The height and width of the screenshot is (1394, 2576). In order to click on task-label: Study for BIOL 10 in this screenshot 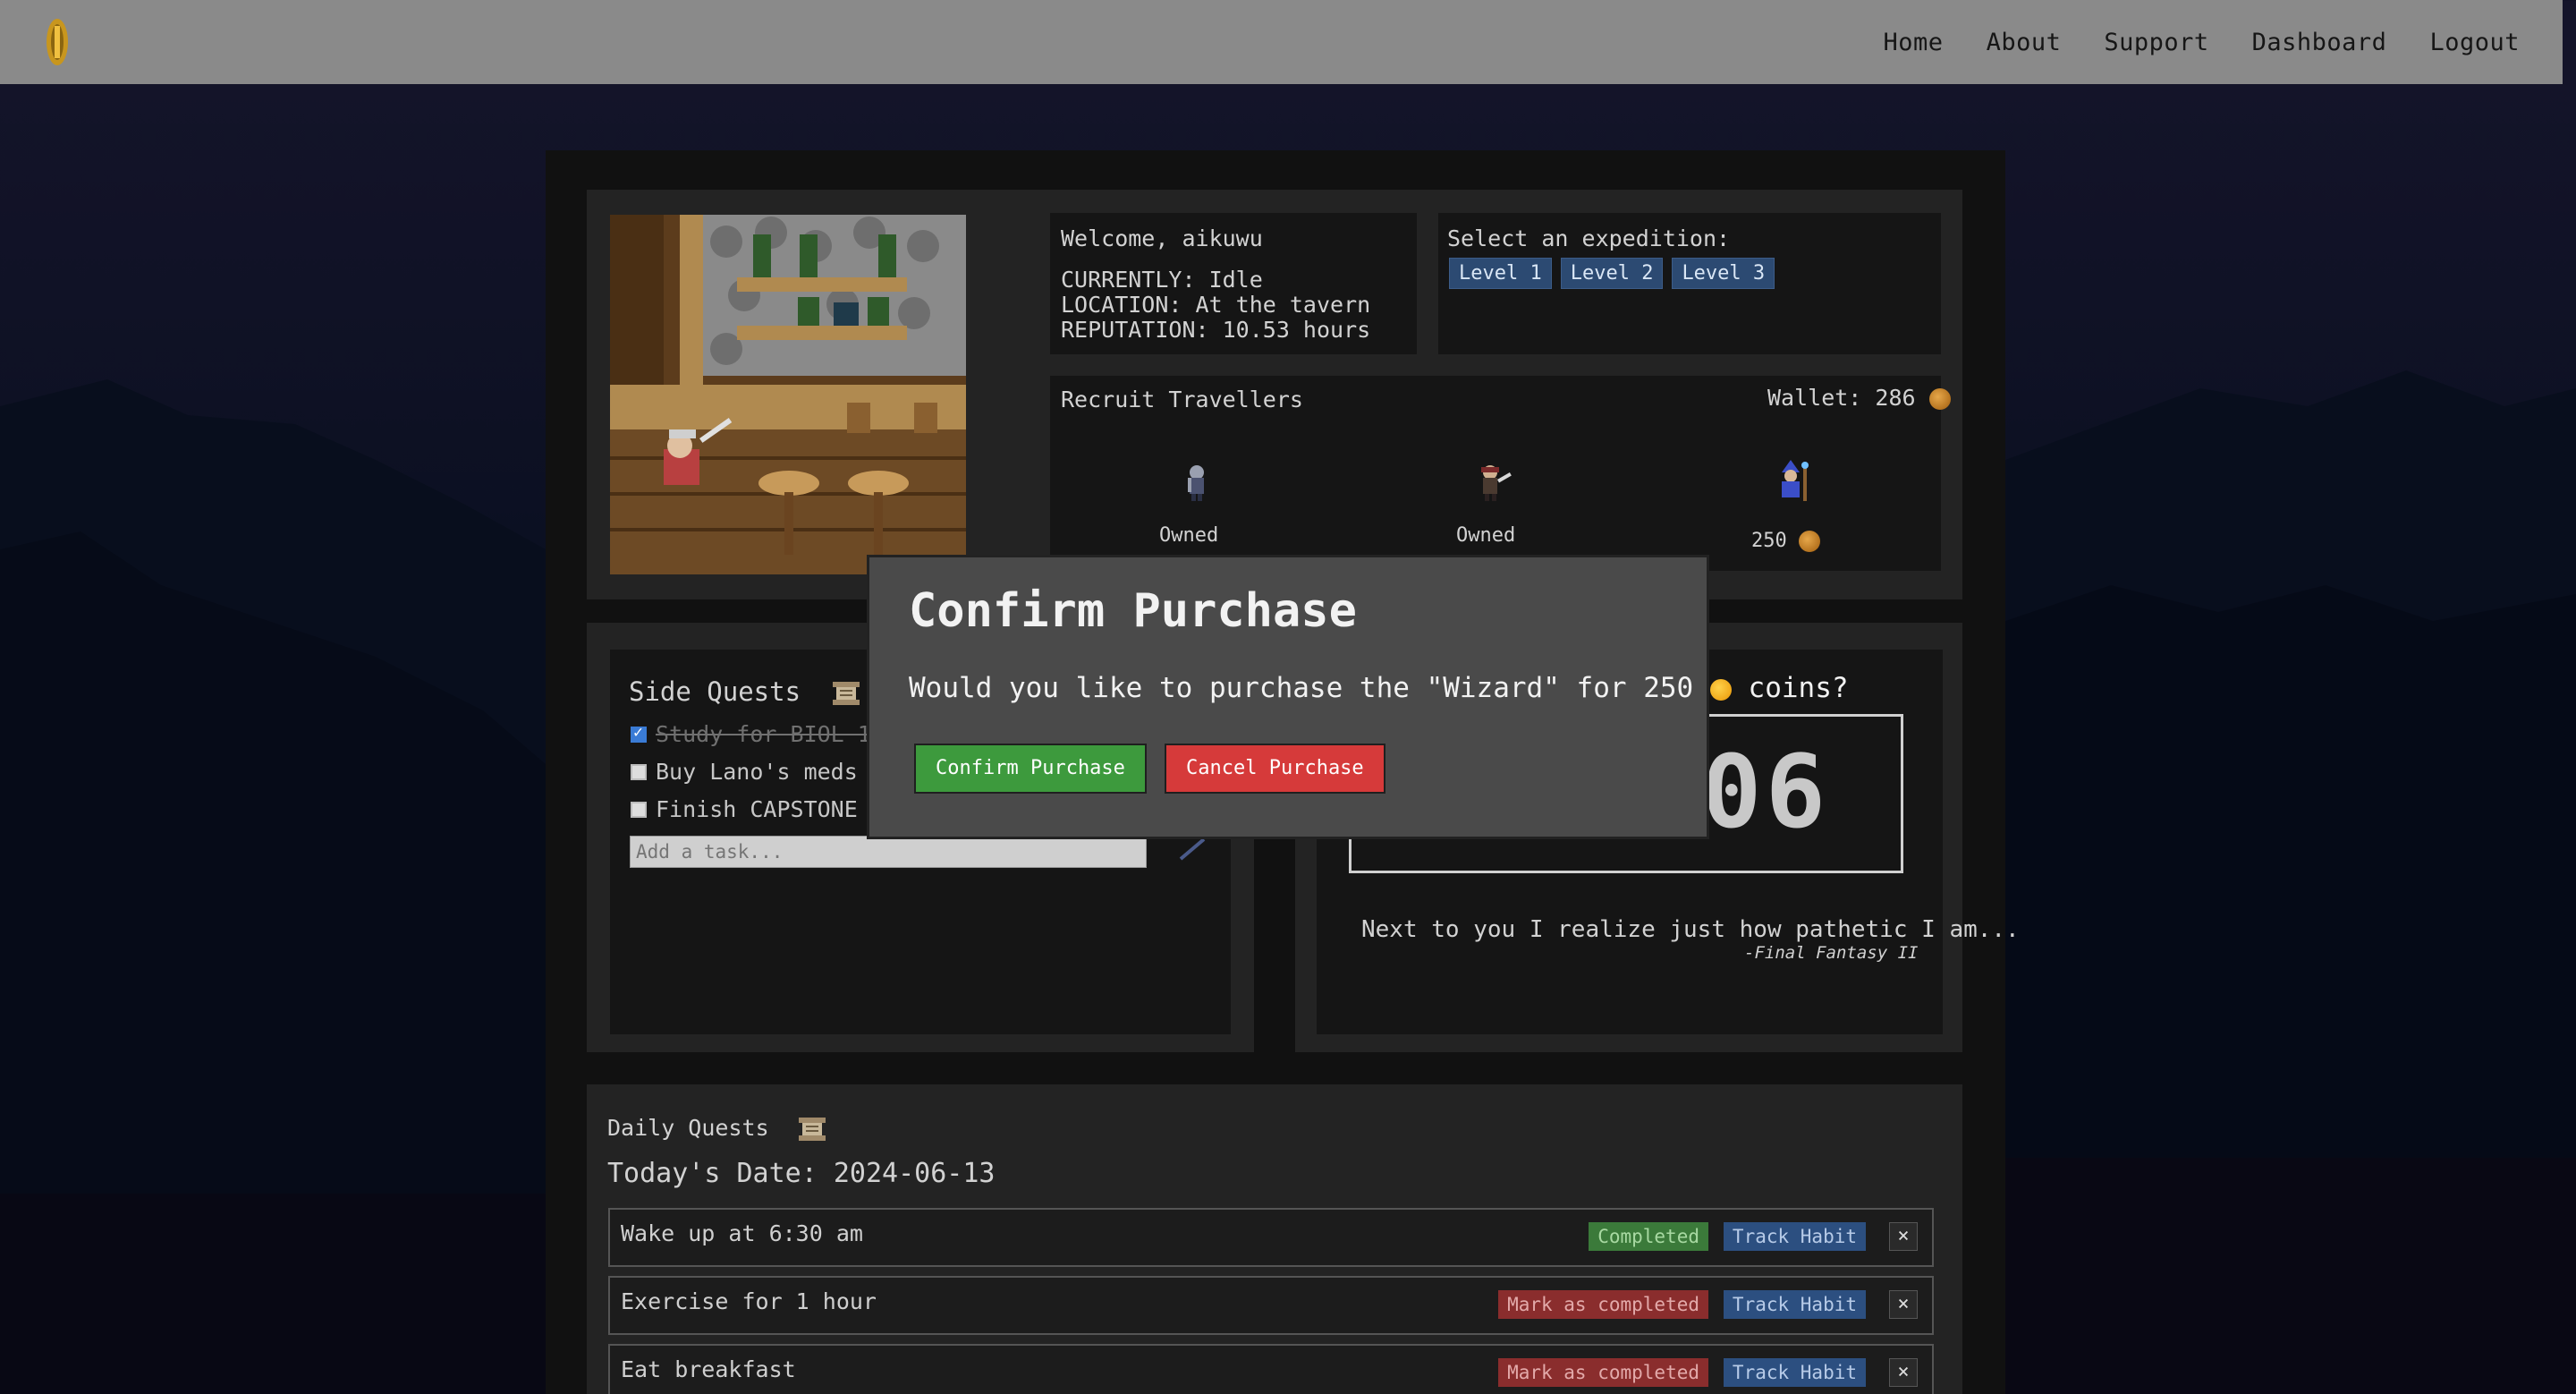, I will do `click(770, 734)`.